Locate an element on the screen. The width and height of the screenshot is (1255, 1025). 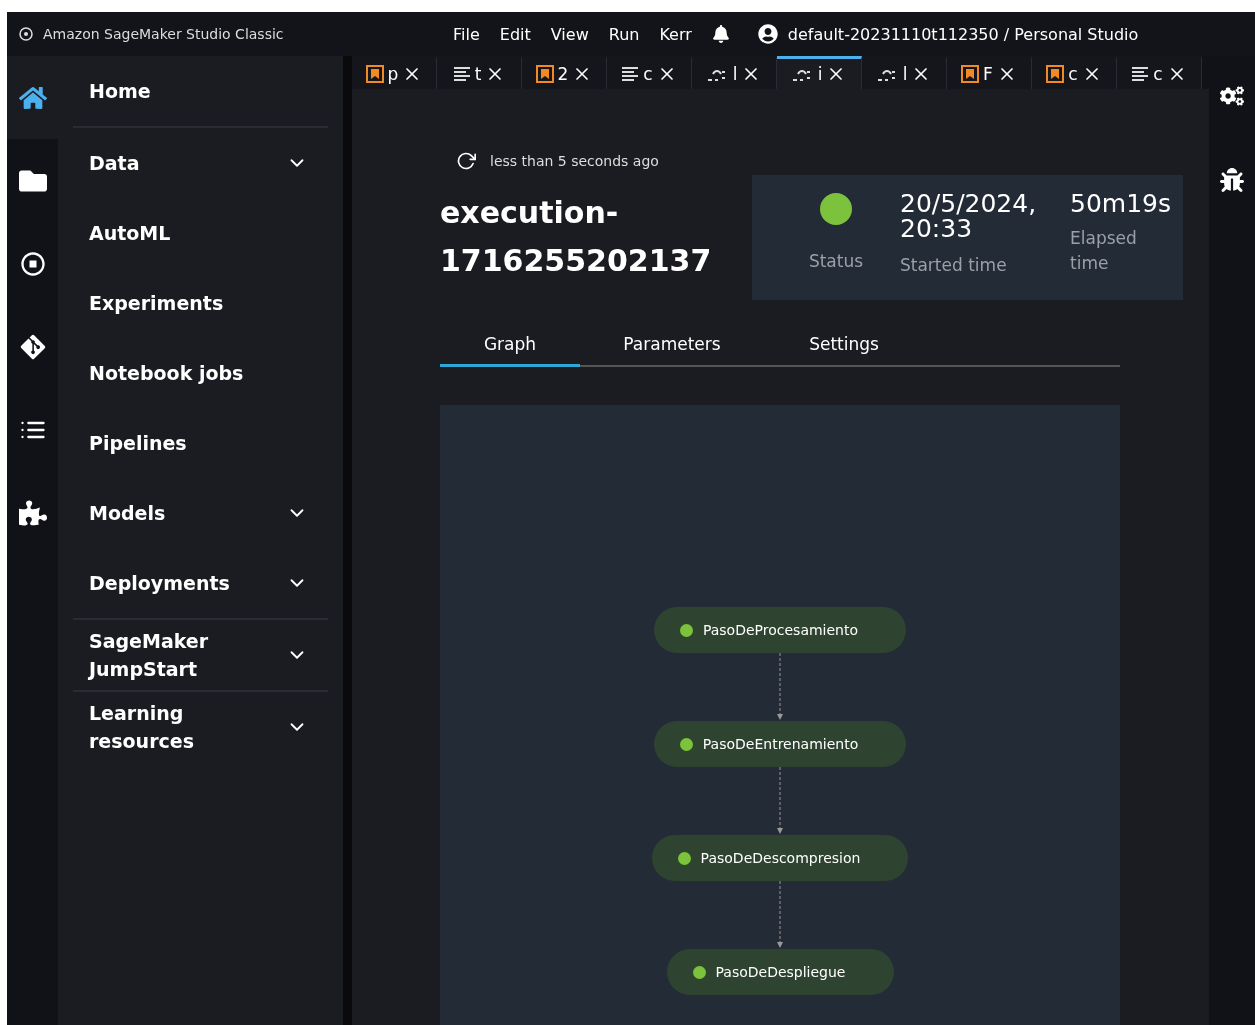
user-name: default-20231110t112350 / Personal Studio is located at coordinates (963, 34).